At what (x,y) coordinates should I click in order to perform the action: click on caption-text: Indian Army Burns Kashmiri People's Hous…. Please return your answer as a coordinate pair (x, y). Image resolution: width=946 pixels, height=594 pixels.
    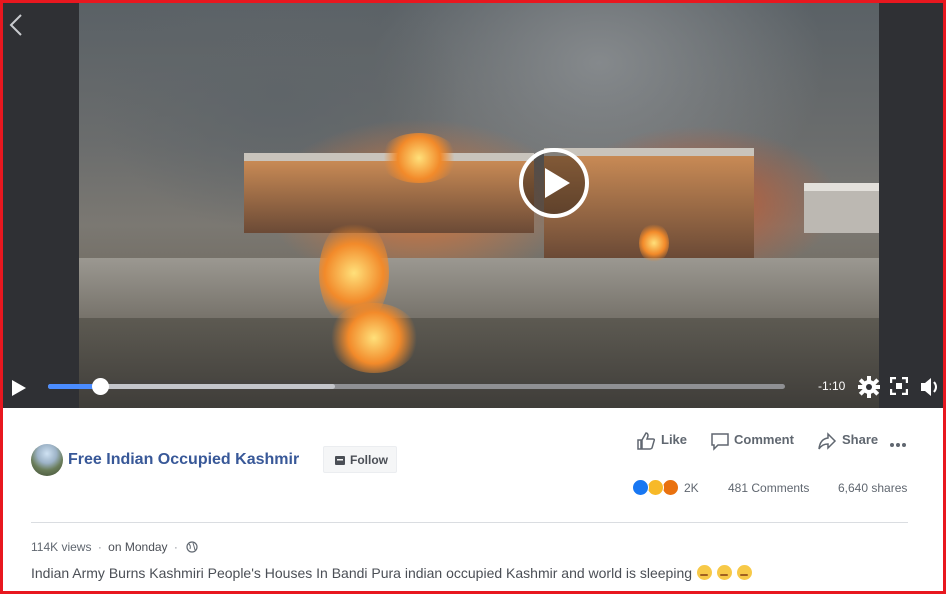
    Looking at the image, I should click on (362, 573).